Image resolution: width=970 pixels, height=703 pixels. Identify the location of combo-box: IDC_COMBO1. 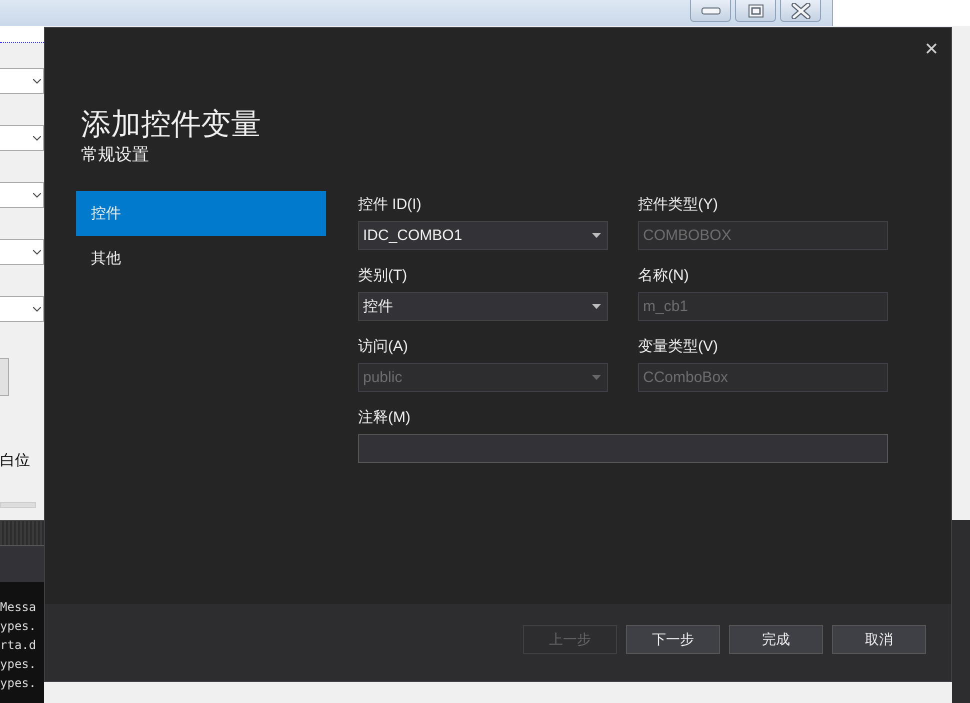
(483, 235).